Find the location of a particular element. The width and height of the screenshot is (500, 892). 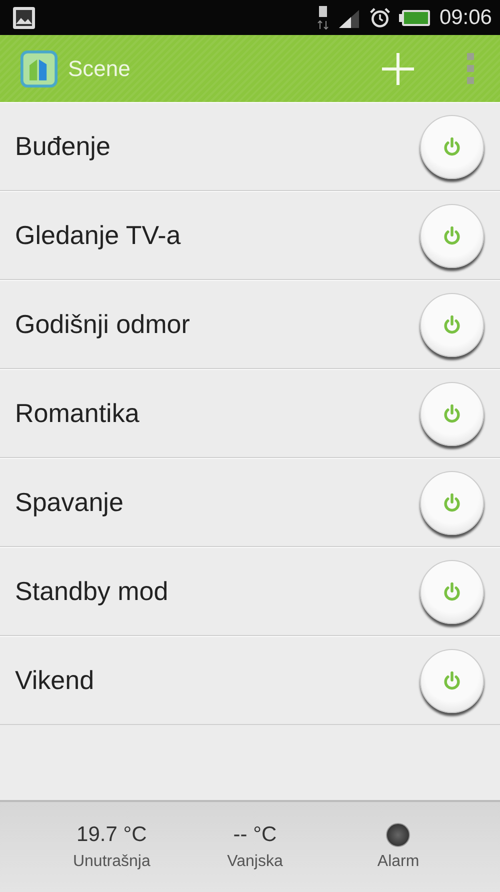

temperature-value: -- °C is located at coordinates (255, 835).